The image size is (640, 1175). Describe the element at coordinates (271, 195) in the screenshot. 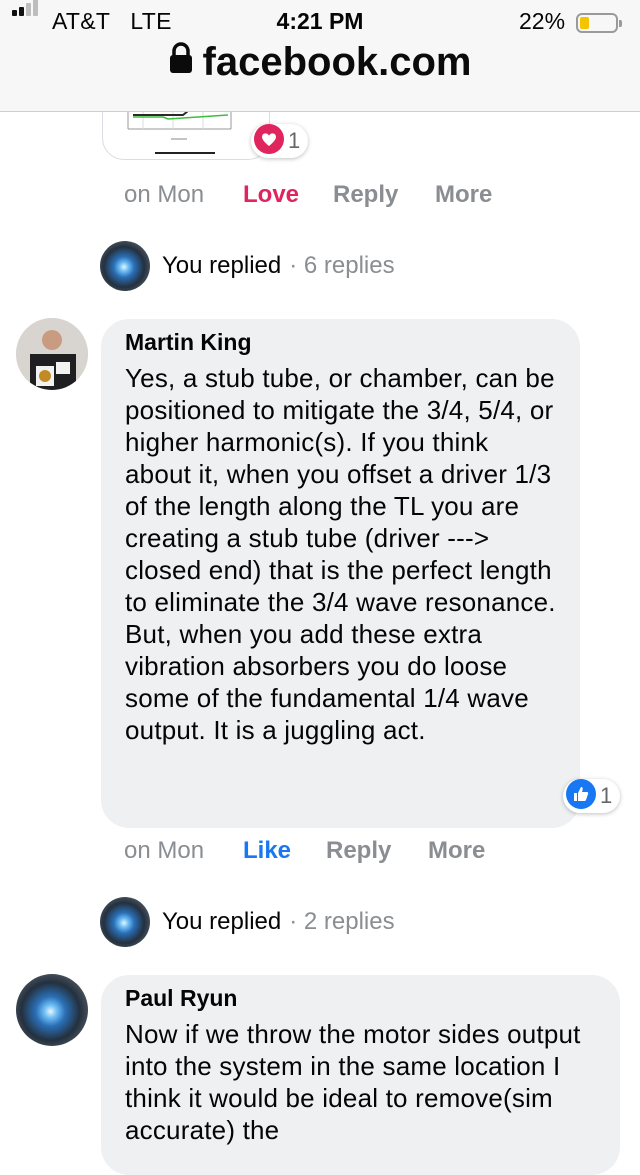

I see `love-button: Love` at that location.